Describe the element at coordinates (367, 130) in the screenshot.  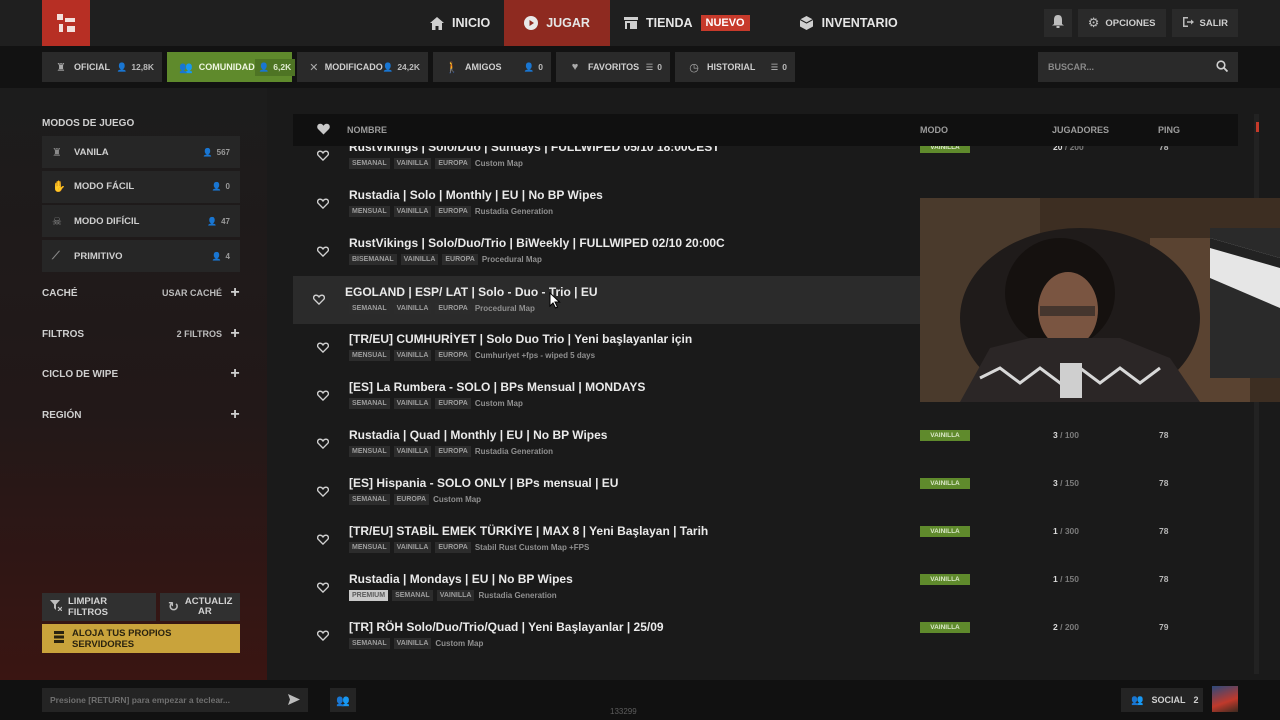
I see `col-name: NOMBRE` at that location.